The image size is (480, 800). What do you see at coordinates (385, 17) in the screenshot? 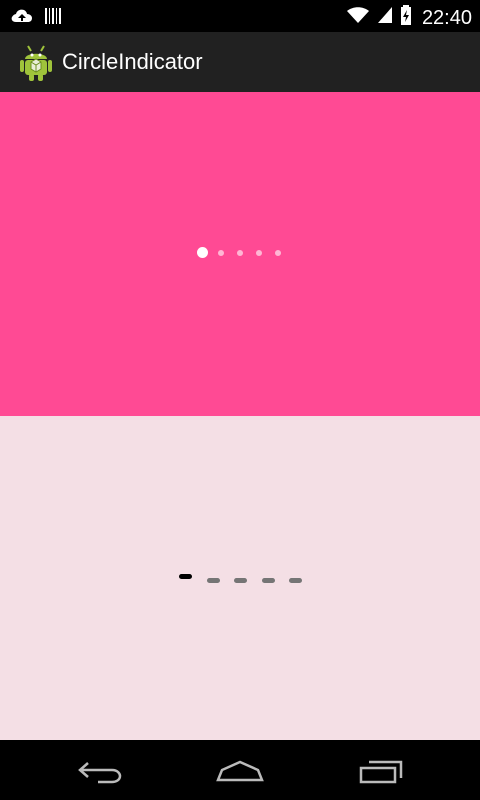
I see `signal-icon` at bounding box center [385, 17].